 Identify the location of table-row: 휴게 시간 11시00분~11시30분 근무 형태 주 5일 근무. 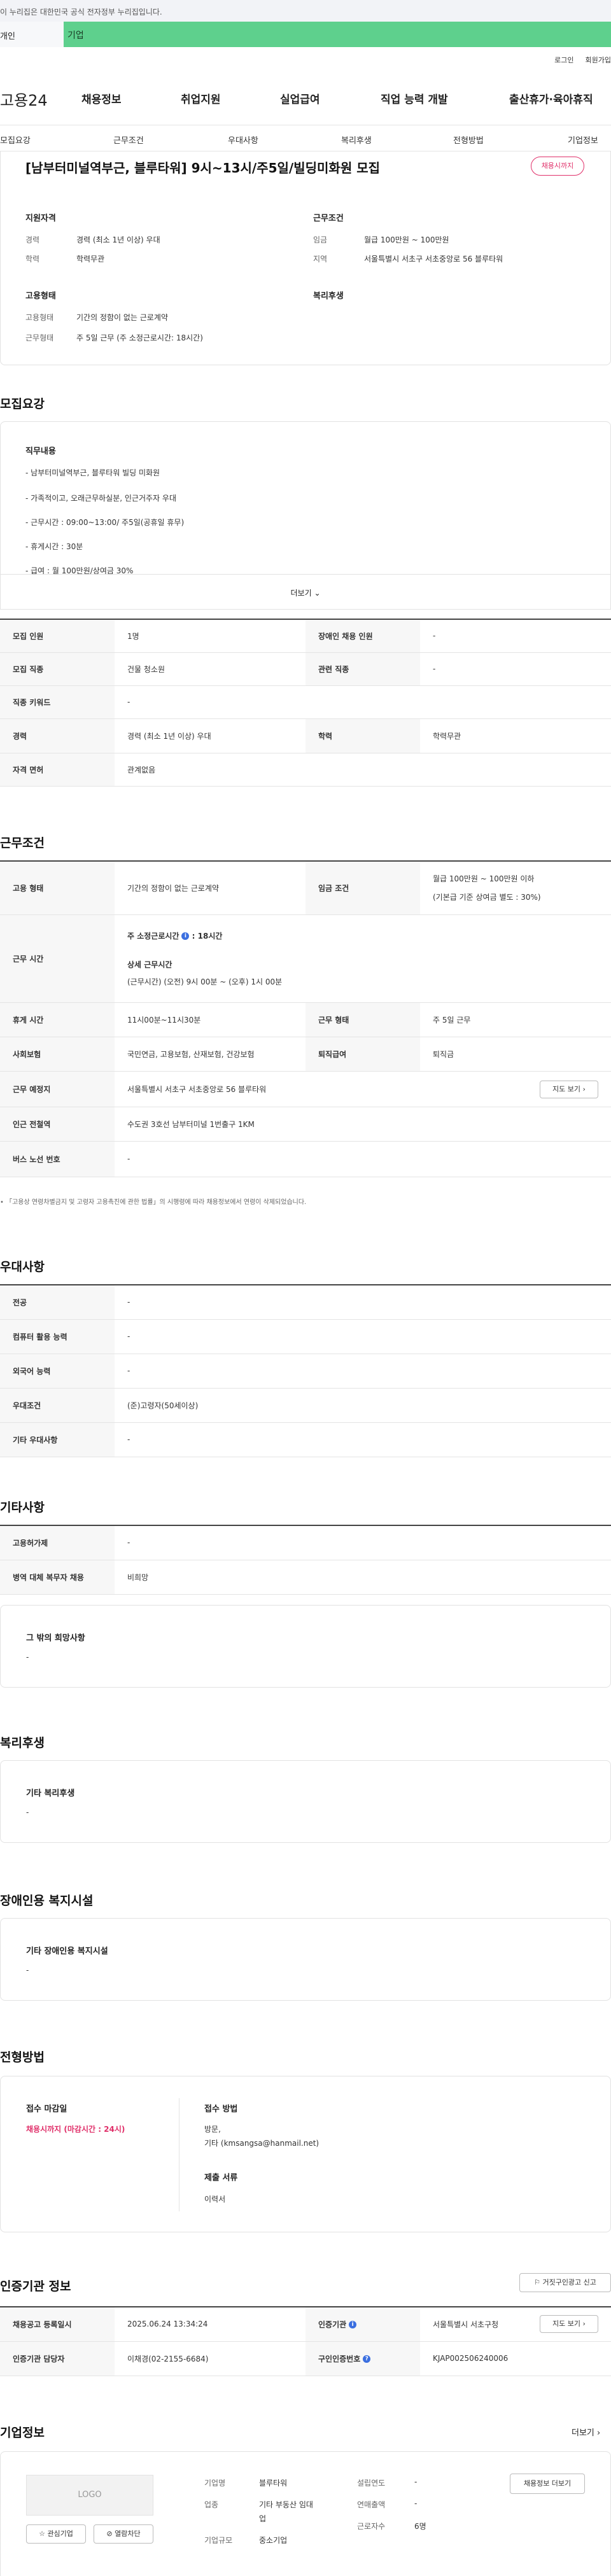
(305, 1019).